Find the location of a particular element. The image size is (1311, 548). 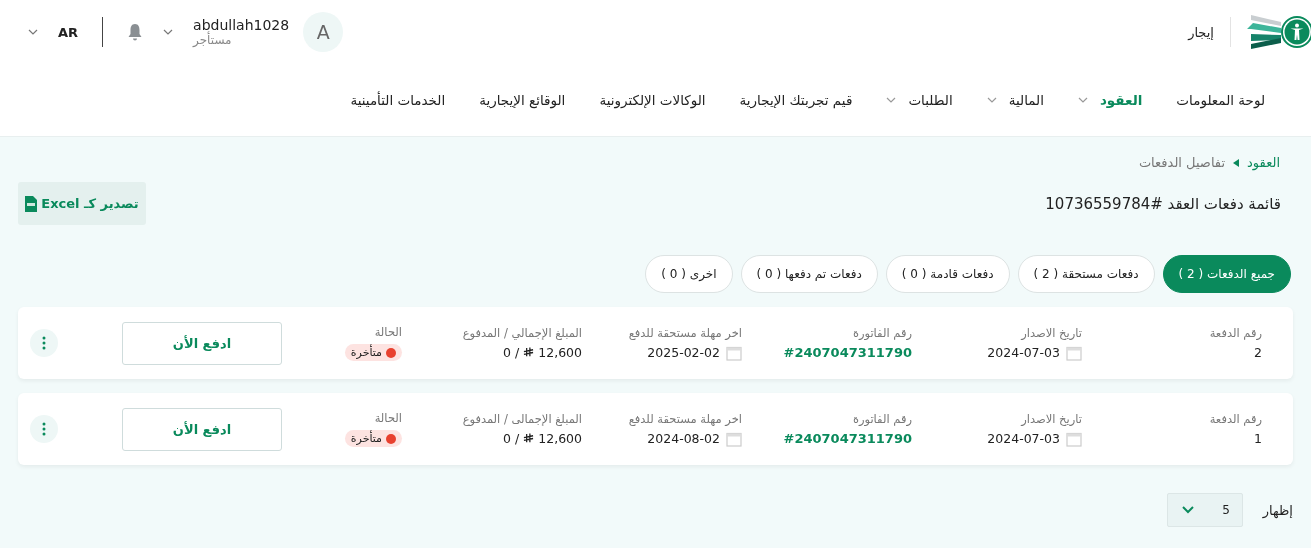

field-label: المبلغ الإجمالى / المدفوع is located at coordinates (522, 419).